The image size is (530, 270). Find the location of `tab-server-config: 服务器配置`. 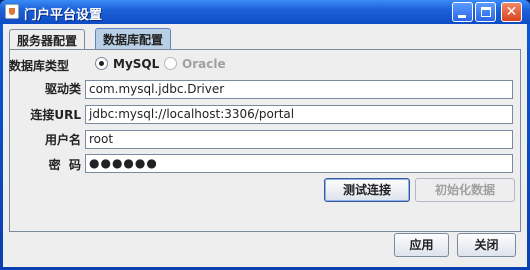

tab-server-config: 服务器配置 is located at coordinates (47, 39).